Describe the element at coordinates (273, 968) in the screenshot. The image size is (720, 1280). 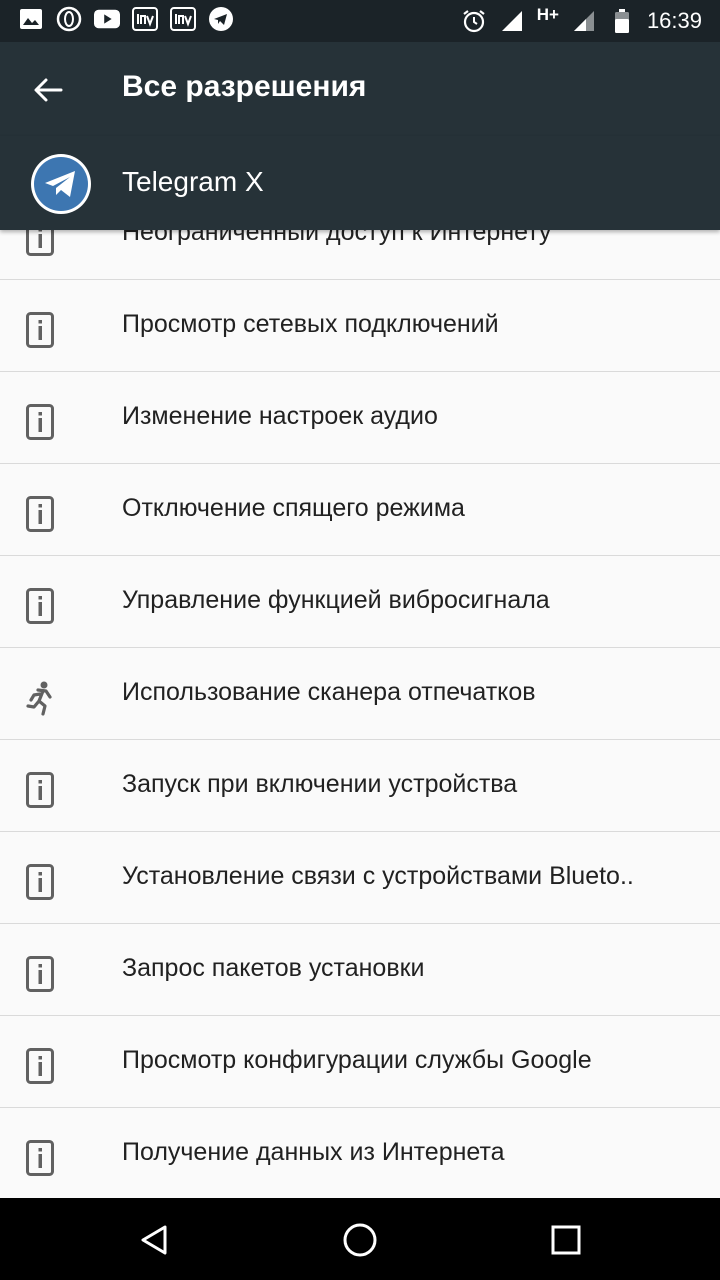
I see `permission-label: Запрос пакетов установки` at that location.